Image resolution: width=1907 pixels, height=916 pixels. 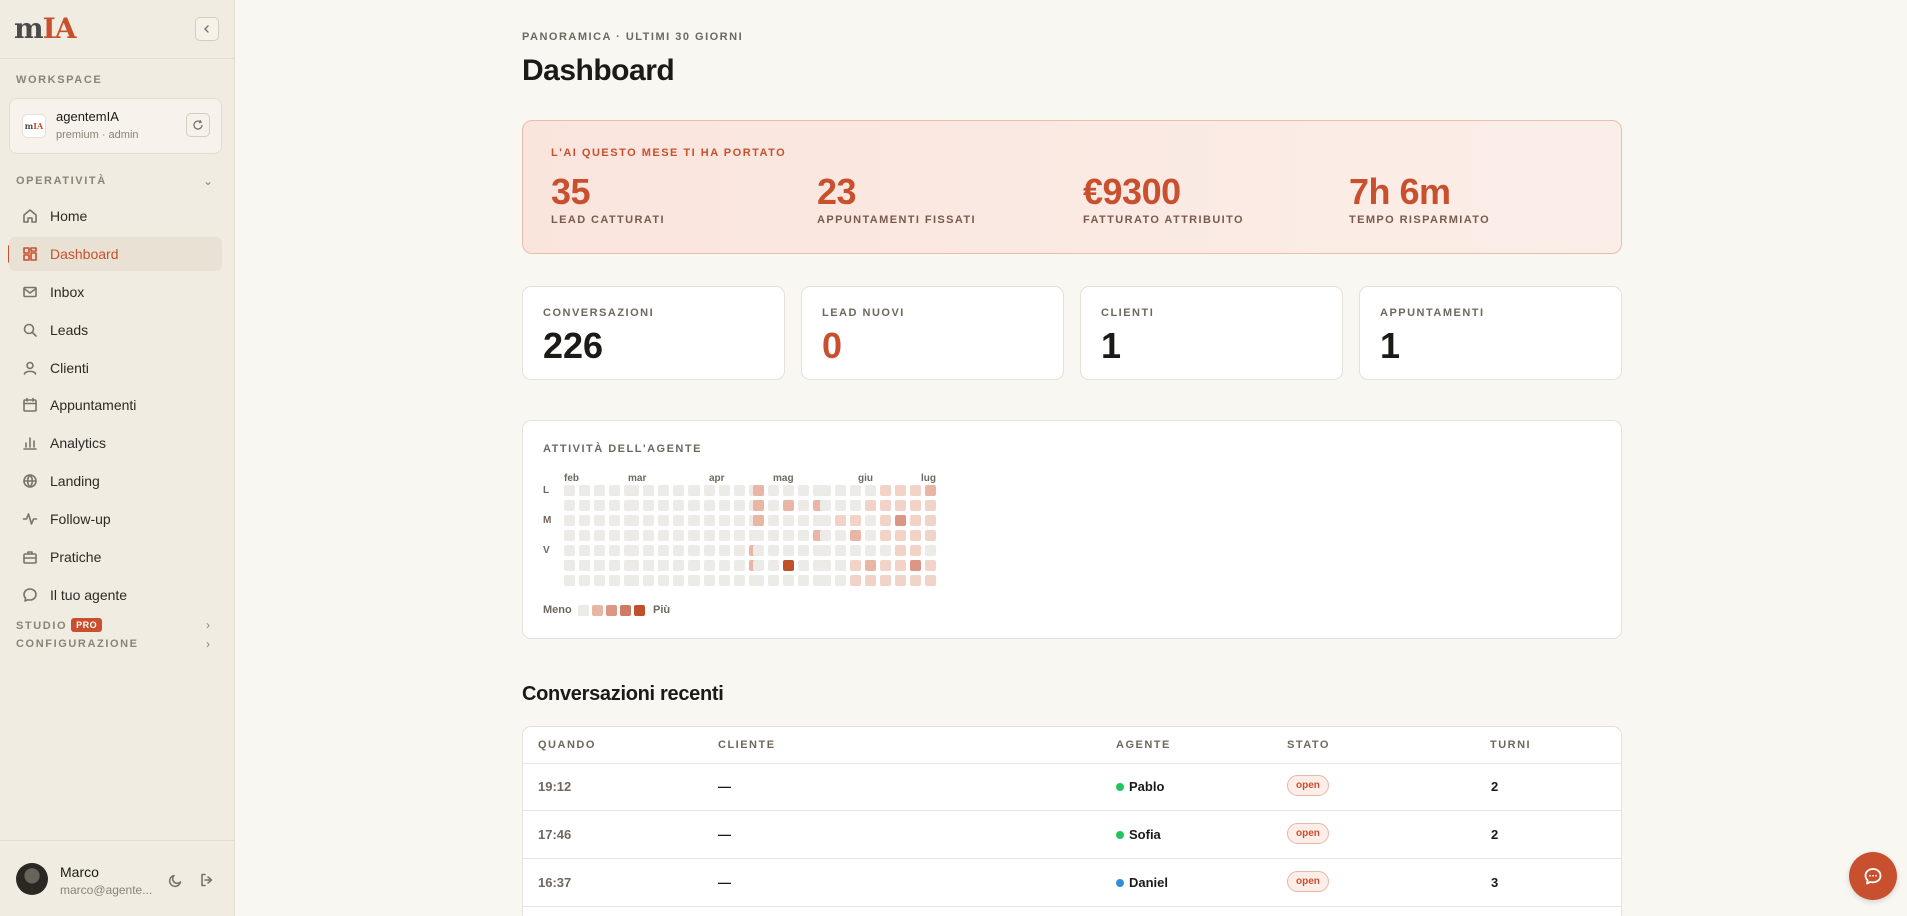 What do you see at coordinates (653, 333) in the screenshot?
I see `stat-card-conversazioni: CONVERSAZIONI 226` at bounding box center [653, 333].